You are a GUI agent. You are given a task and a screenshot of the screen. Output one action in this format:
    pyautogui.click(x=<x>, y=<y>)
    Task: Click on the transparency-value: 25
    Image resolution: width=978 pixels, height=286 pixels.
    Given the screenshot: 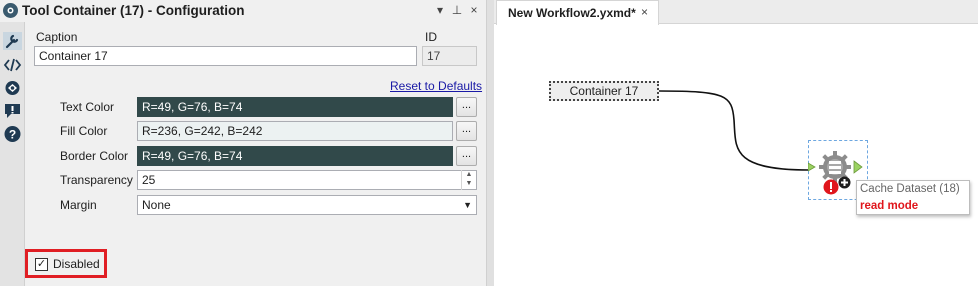 What is the action you would take?
    pyautogui.click(x=149, y=180)
    